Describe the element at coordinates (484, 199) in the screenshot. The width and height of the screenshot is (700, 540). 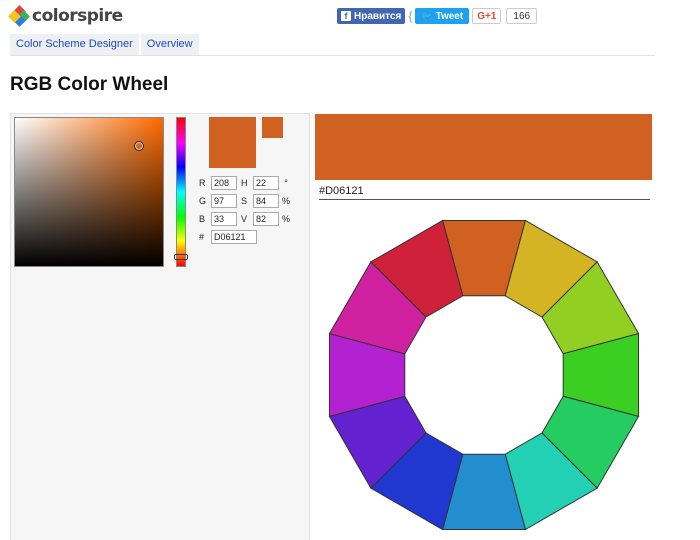
I see `hex-underline` at that location.